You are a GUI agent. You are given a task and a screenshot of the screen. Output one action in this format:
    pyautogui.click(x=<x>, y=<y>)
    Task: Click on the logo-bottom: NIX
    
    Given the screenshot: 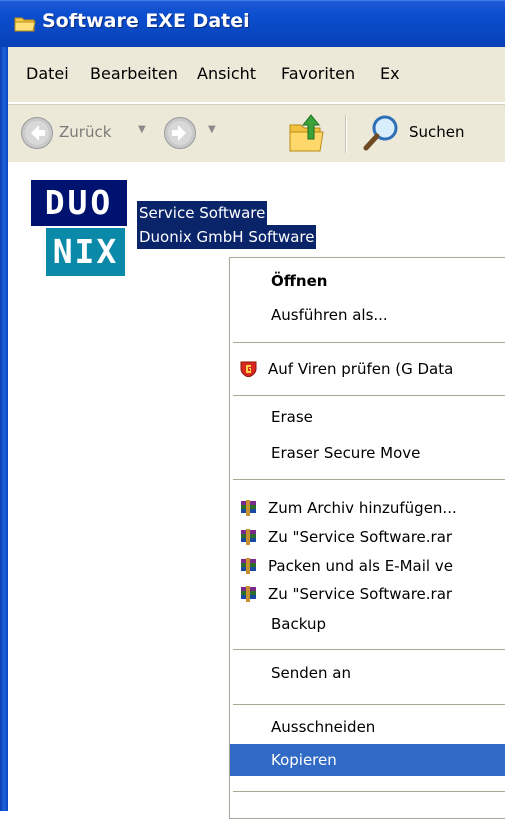 What is the action you would take?
    pyautogui.click(x=85, y=252)
    